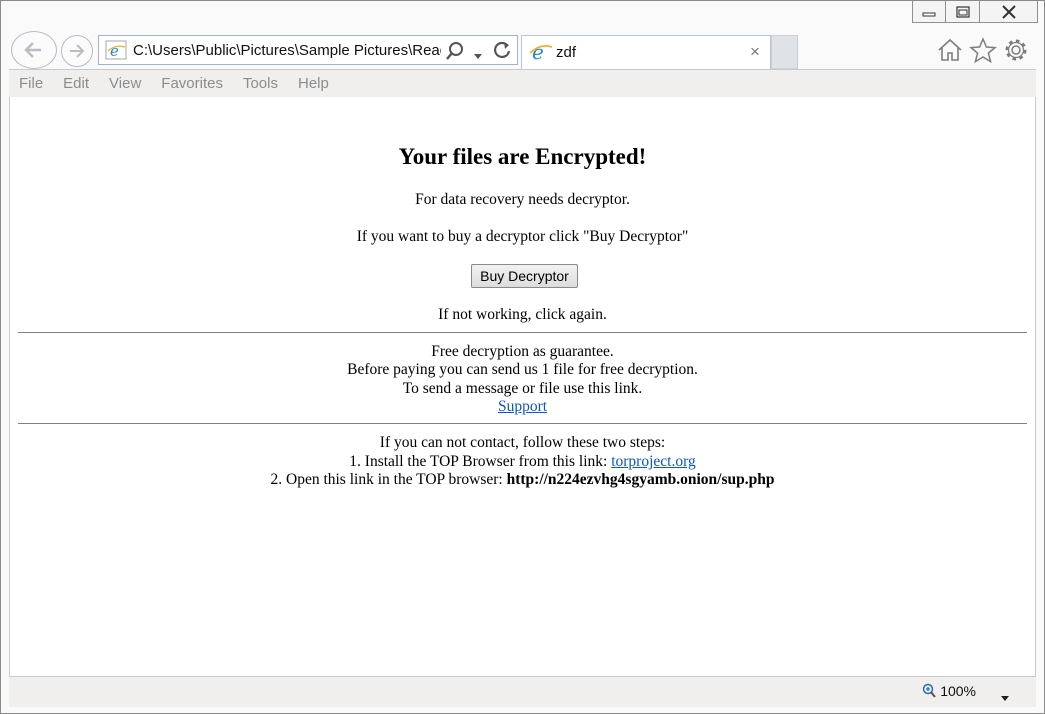 The image size is (1045, 714). I want to click on restore-icon, so click(962, 11).